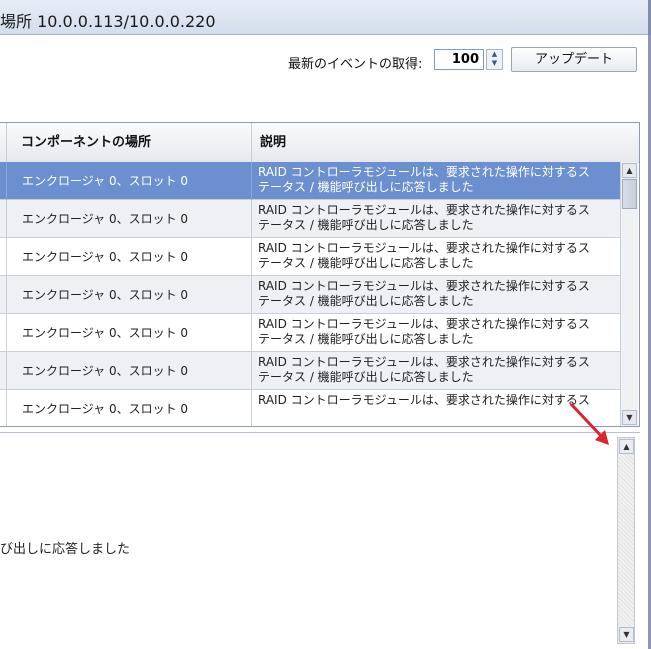 The height and width of the screenshot is (649, 651). Describe the element at coordinates (459, 59) in the screenshot. I see `event-count-input` at that location.